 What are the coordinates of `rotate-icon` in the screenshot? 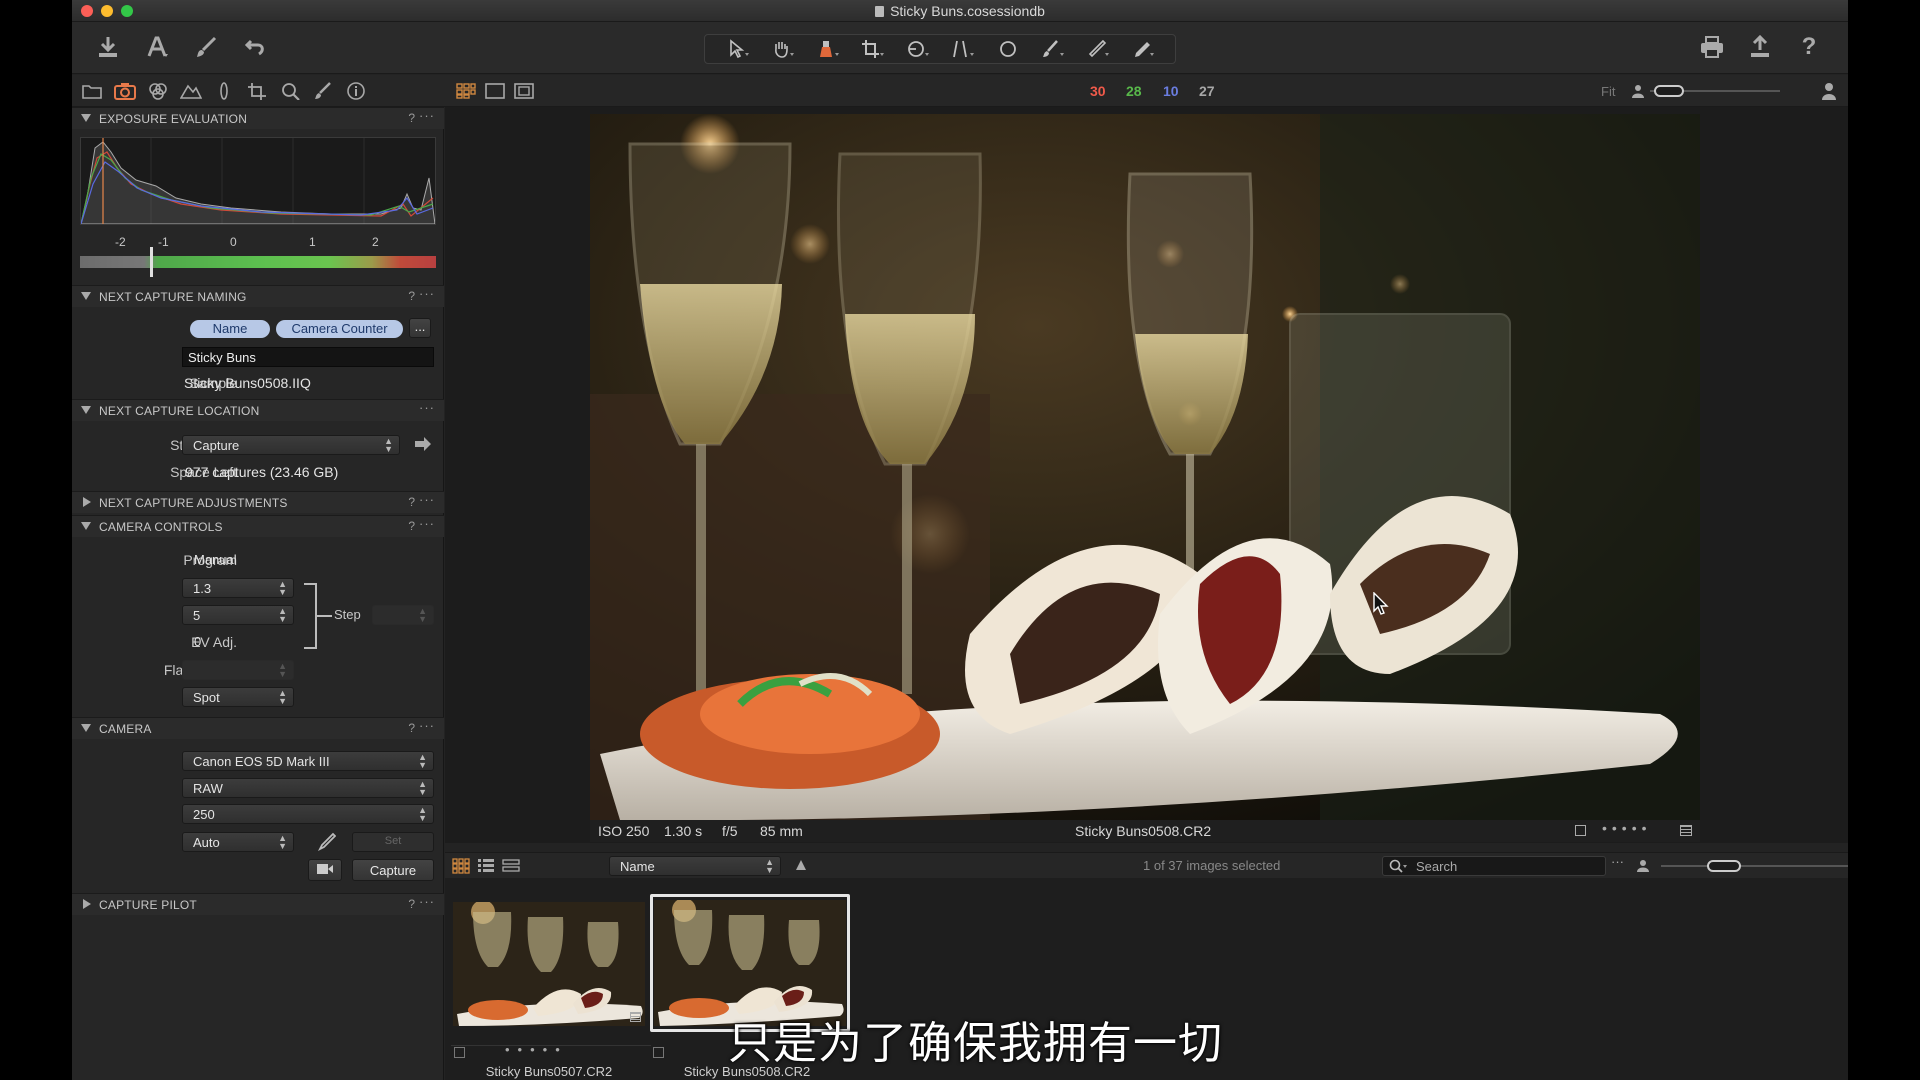 It's located at (918, 49).